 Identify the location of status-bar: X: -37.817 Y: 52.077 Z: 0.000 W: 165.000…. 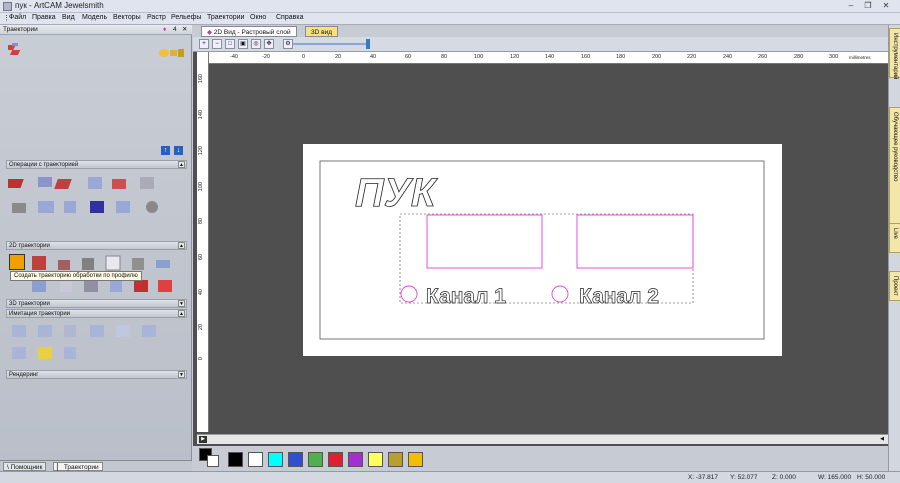
(450, 477).